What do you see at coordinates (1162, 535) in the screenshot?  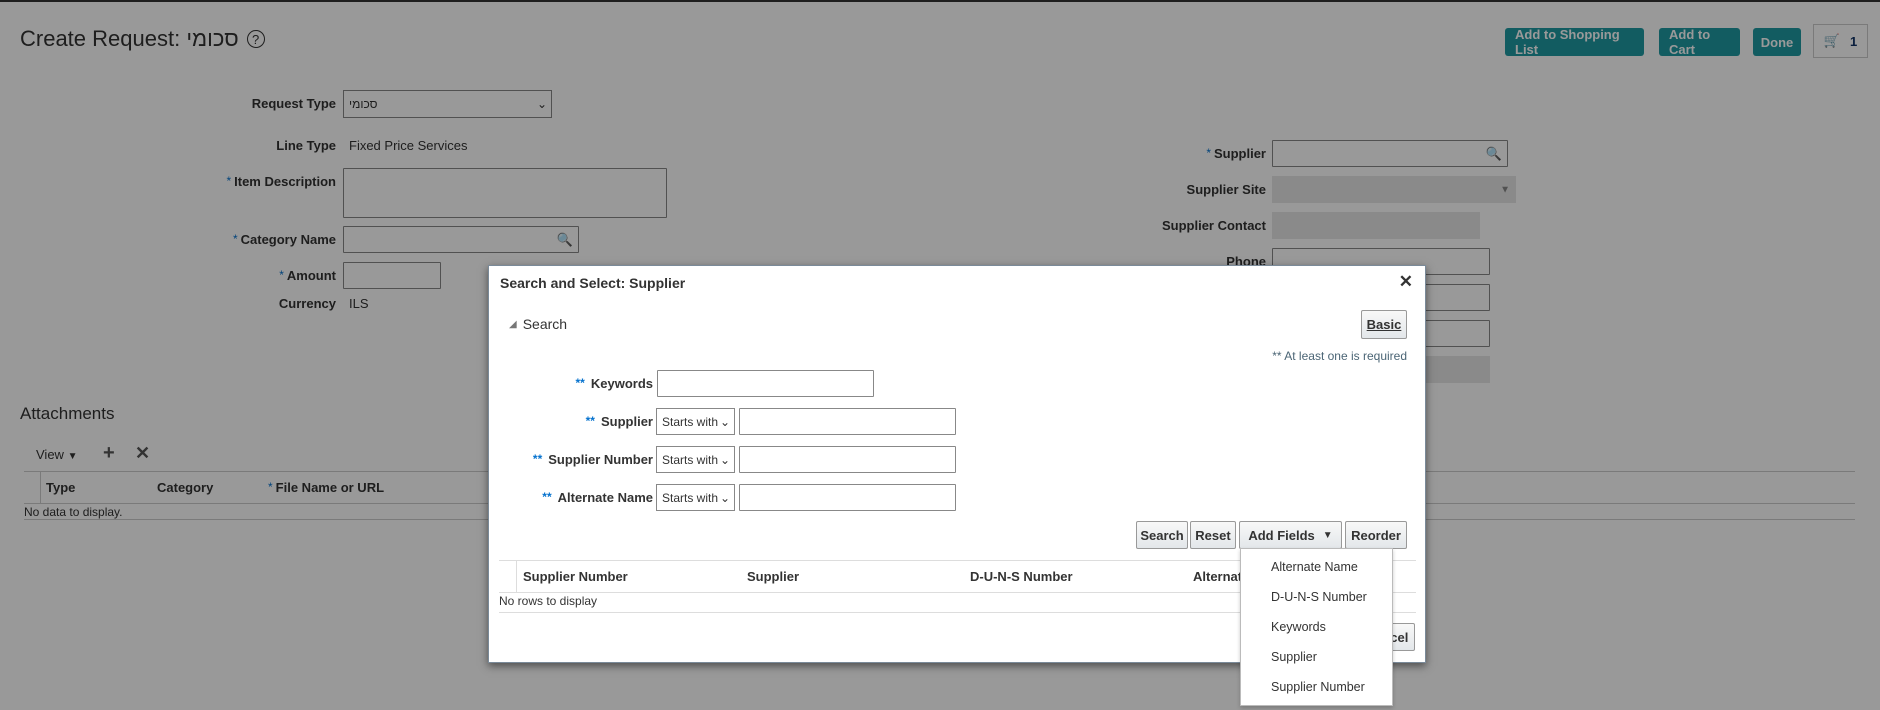 I see `search-button: Search` at bounding box center [1162, 535].